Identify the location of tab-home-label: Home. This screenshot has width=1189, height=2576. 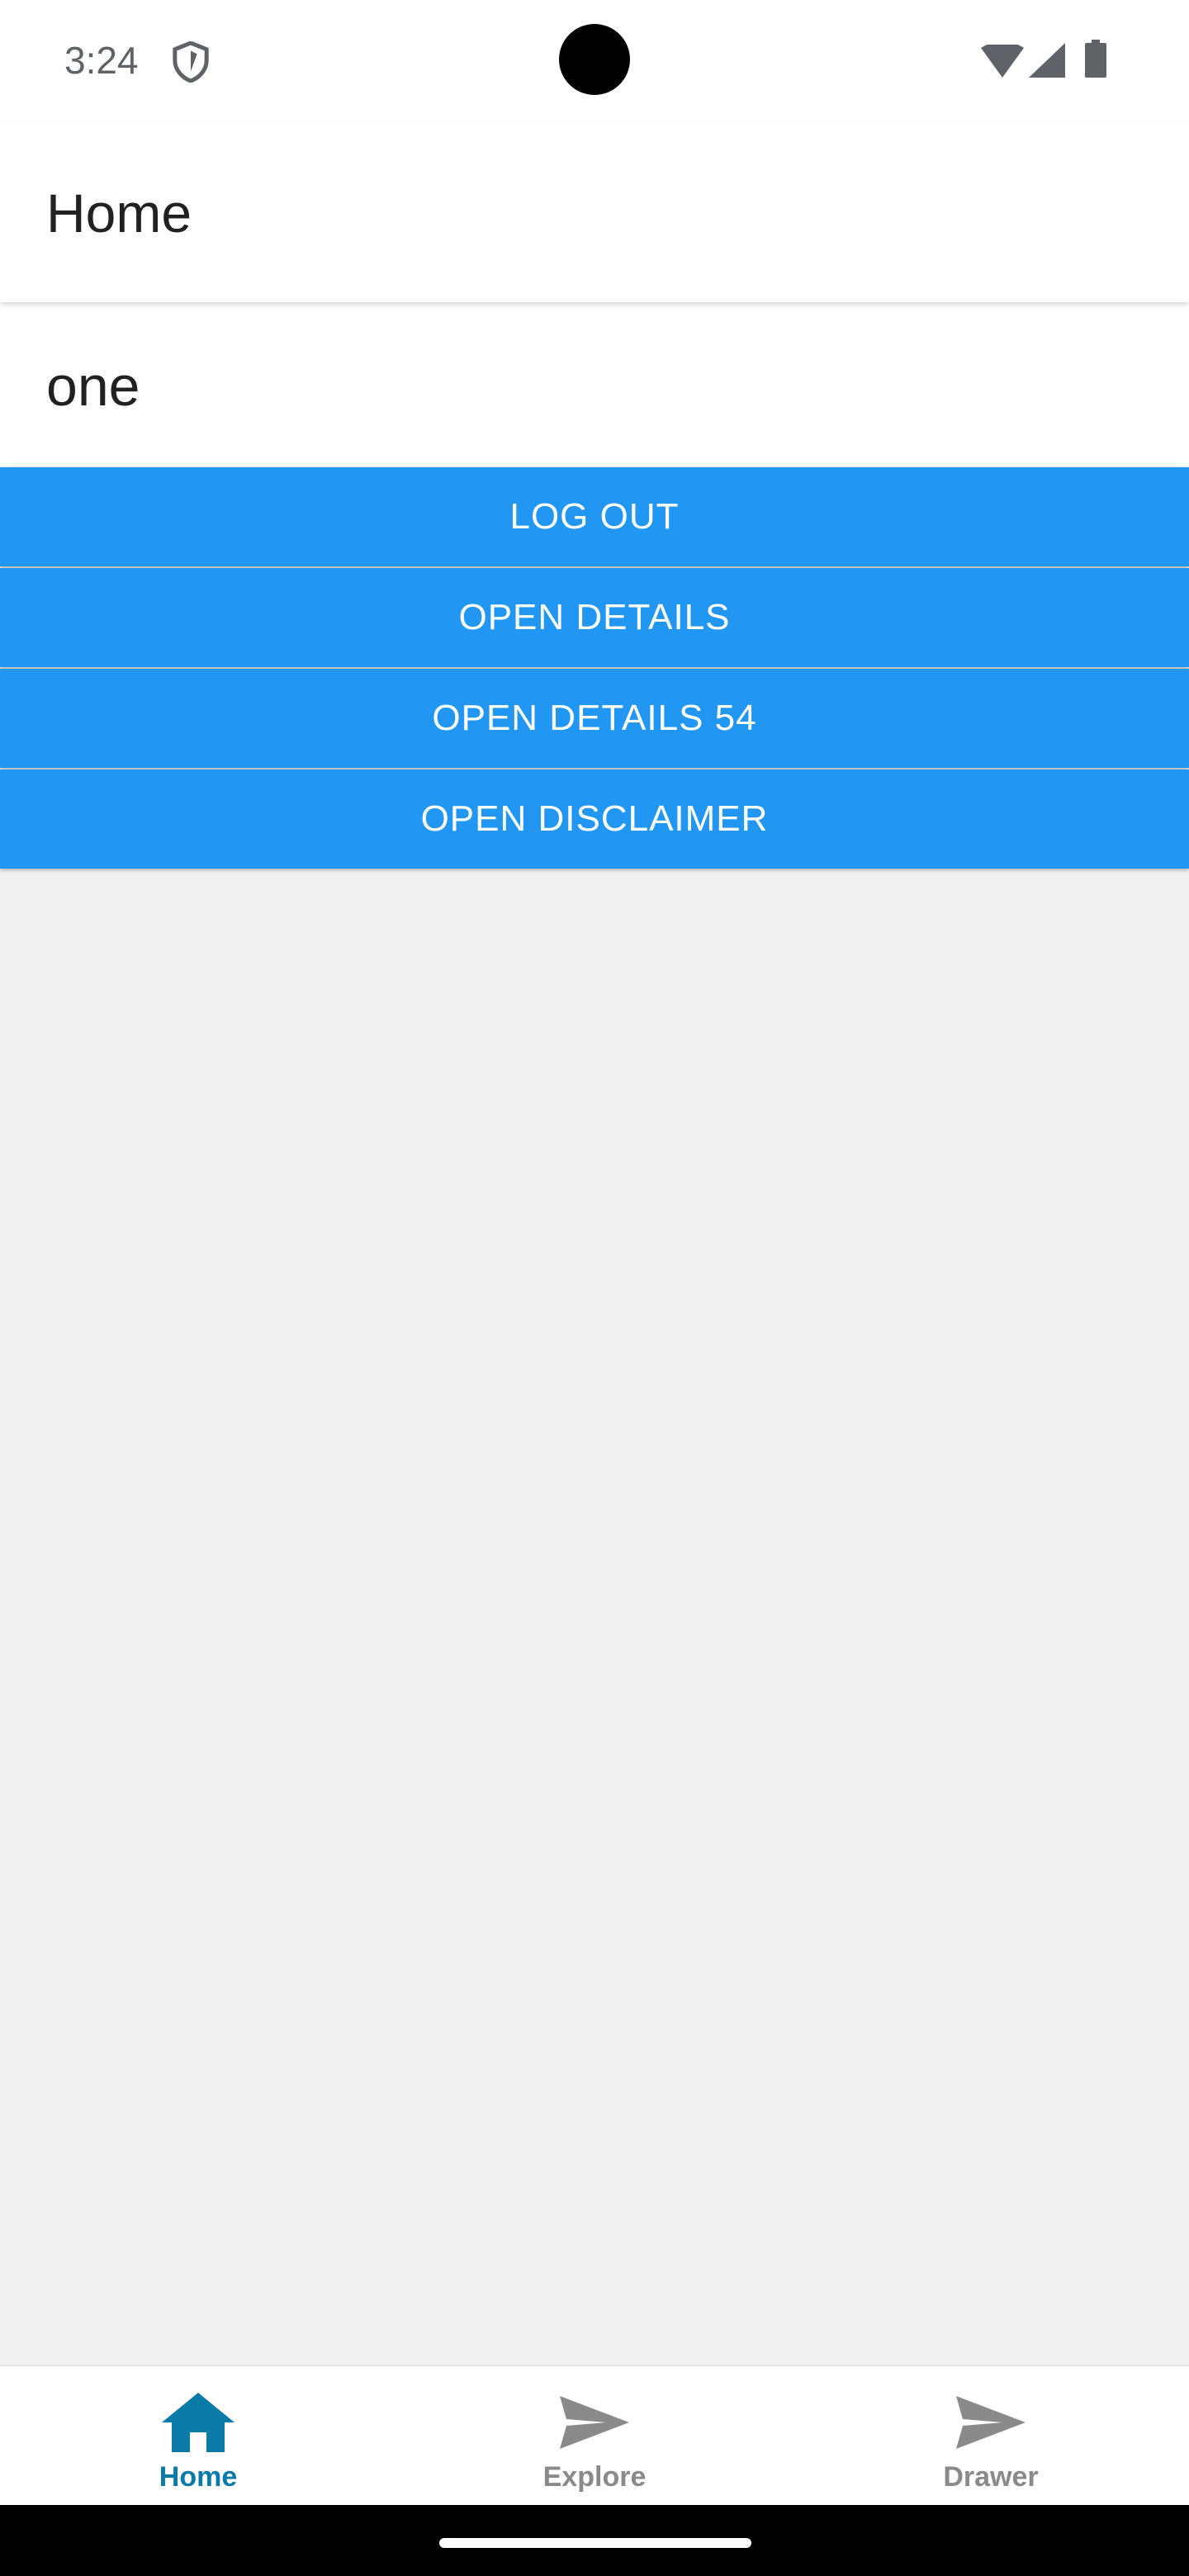
(198, 2477).